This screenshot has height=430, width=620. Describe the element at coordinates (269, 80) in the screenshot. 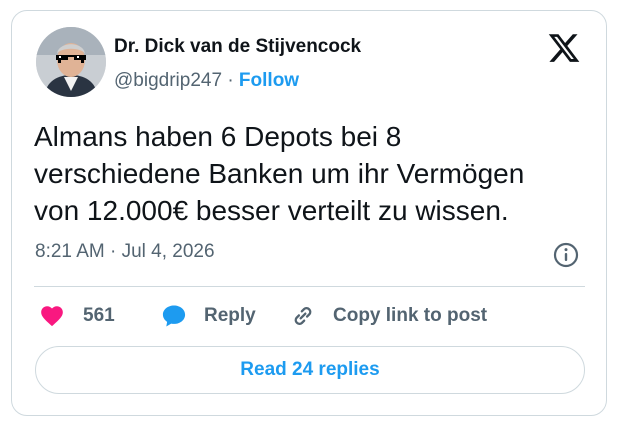

I see `follow-button: Follow` at that location.